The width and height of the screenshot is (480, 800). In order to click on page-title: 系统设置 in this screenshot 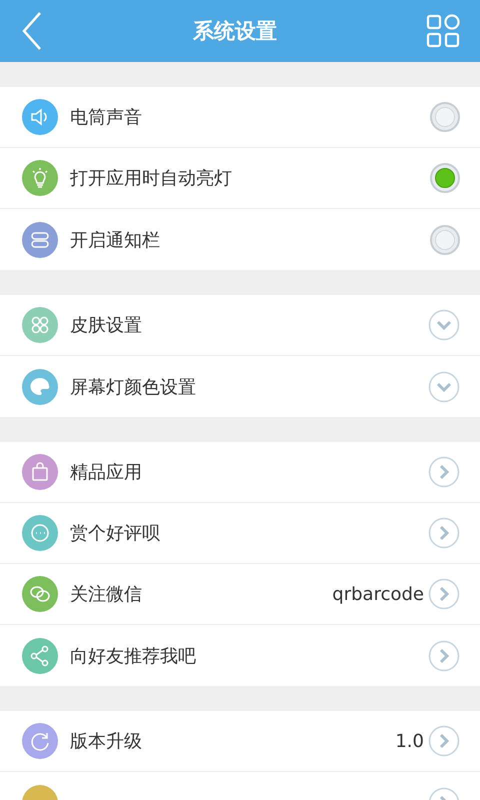, I will do `click(235, 31)`.